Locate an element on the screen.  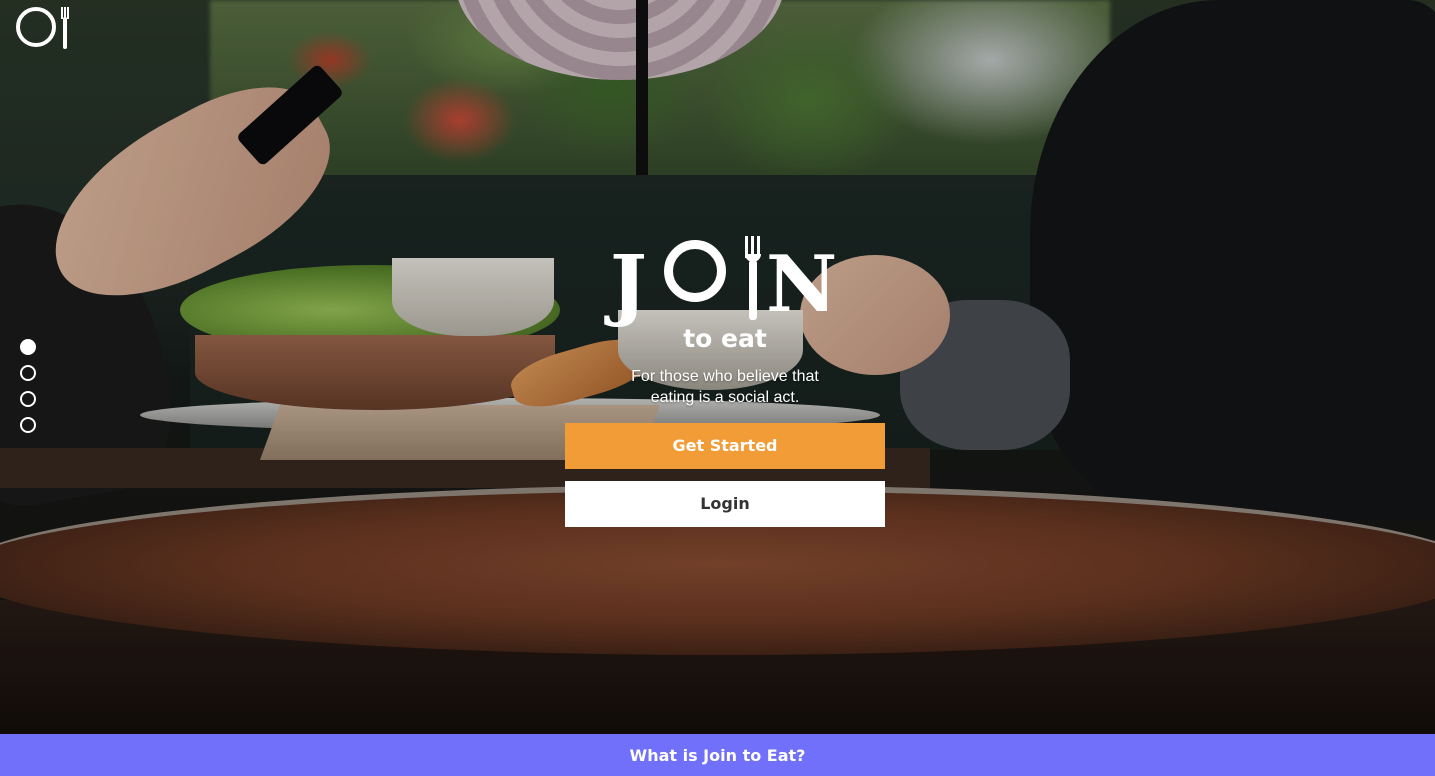
logo-letter-j: J is located at coordinates (628, 284).